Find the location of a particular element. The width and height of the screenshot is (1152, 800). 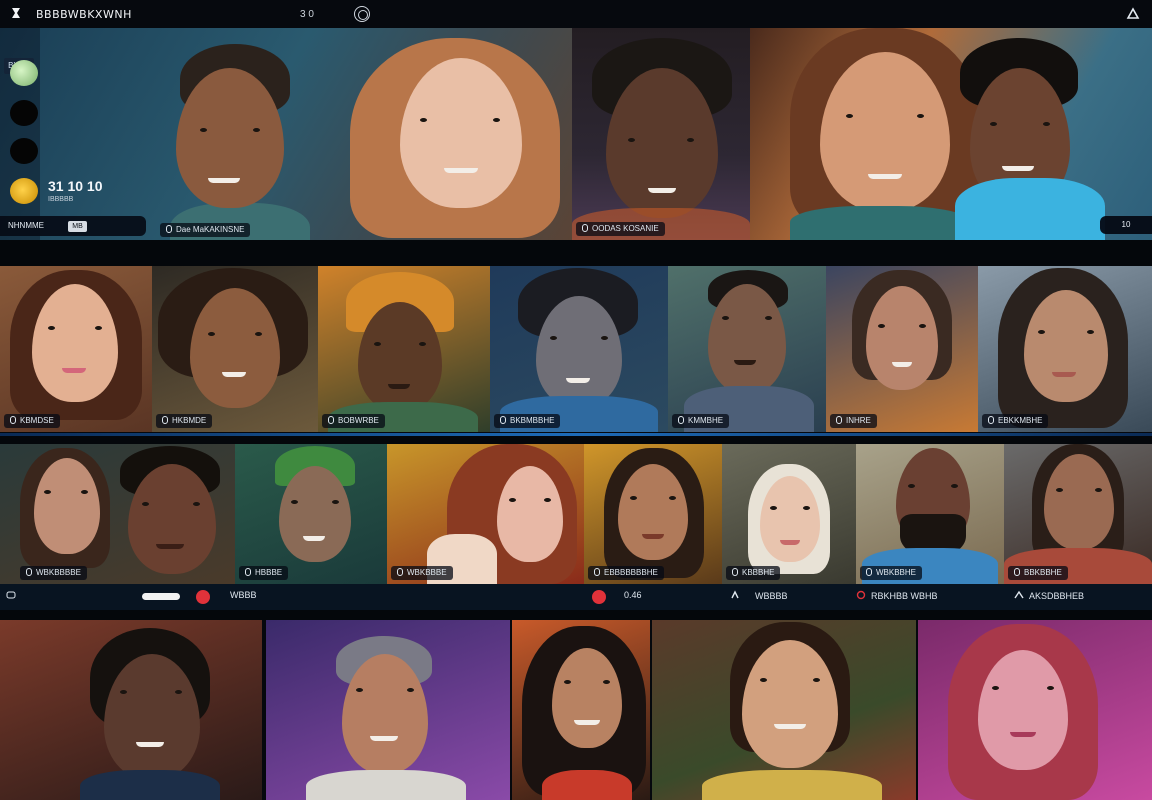

participant-name: KBBBHE is located at coordinates (753, 573).